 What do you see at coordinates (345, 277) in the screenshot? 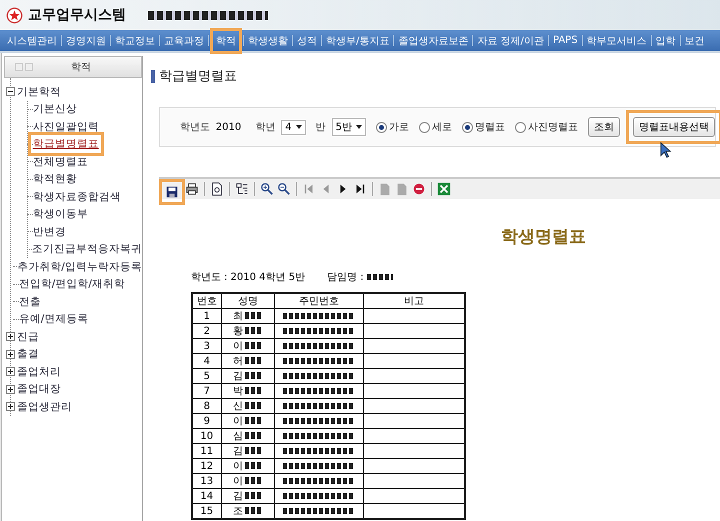
I see `teacher-label: 담임명 :` at bounding box center [345, 277].